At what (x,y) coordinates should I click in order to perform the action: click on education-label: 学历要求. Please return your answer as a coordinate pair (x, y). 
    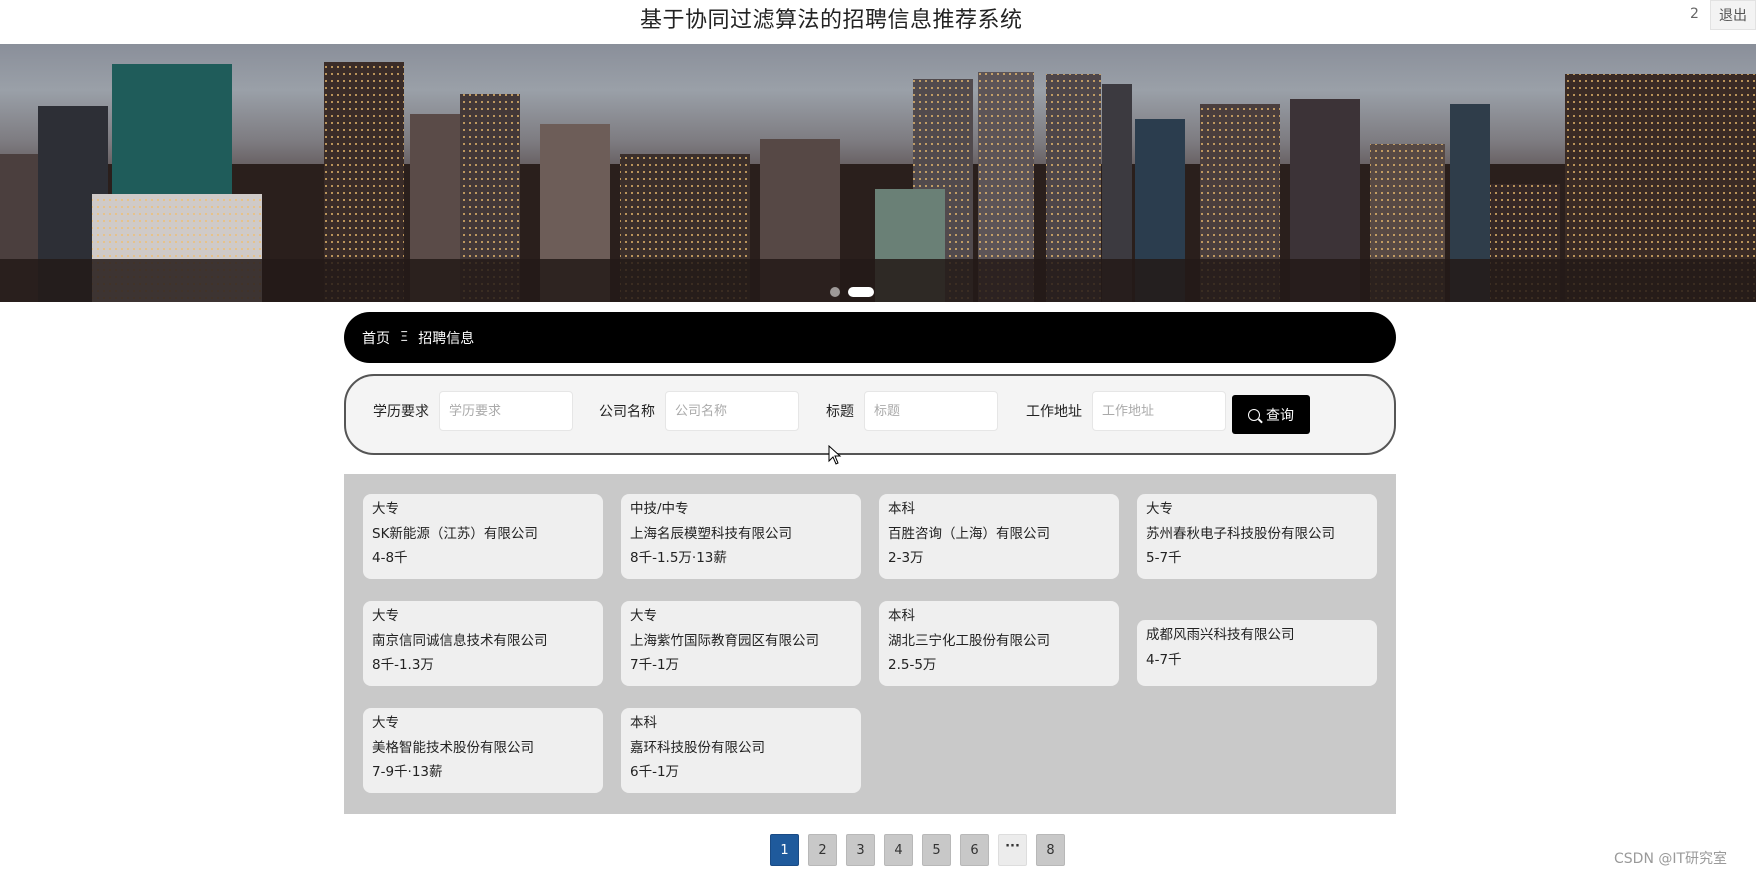
    Looking at the image, I should click on (401, 412).